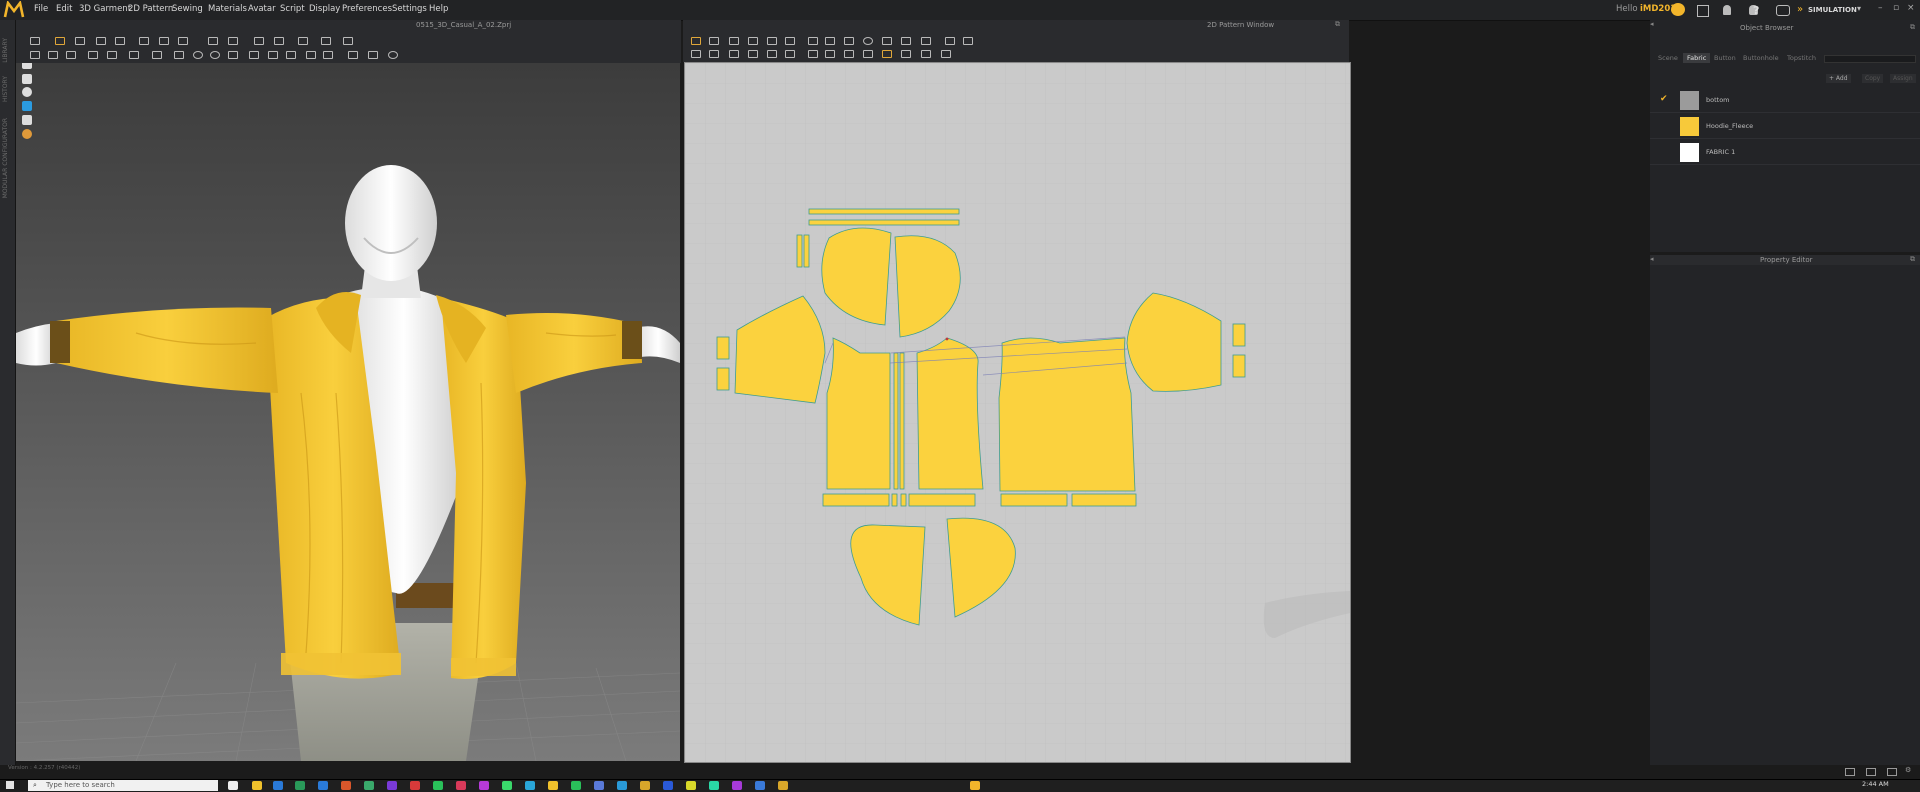 The width and height of the screenshot is (1920, 792). I want to click on avatar-measure-icon, so click(272, 54).